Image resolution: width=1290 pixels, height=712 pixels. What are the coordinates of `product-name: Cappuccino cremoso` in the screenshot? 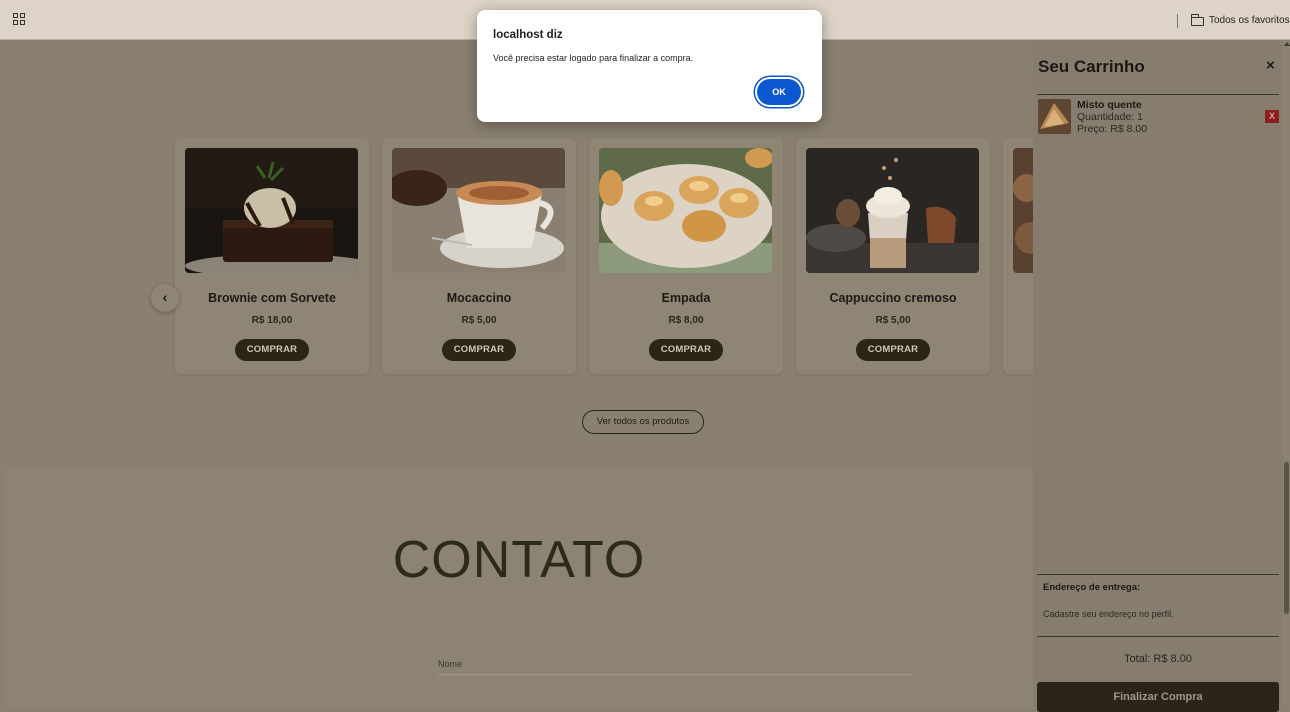 It's located at (893, 298).